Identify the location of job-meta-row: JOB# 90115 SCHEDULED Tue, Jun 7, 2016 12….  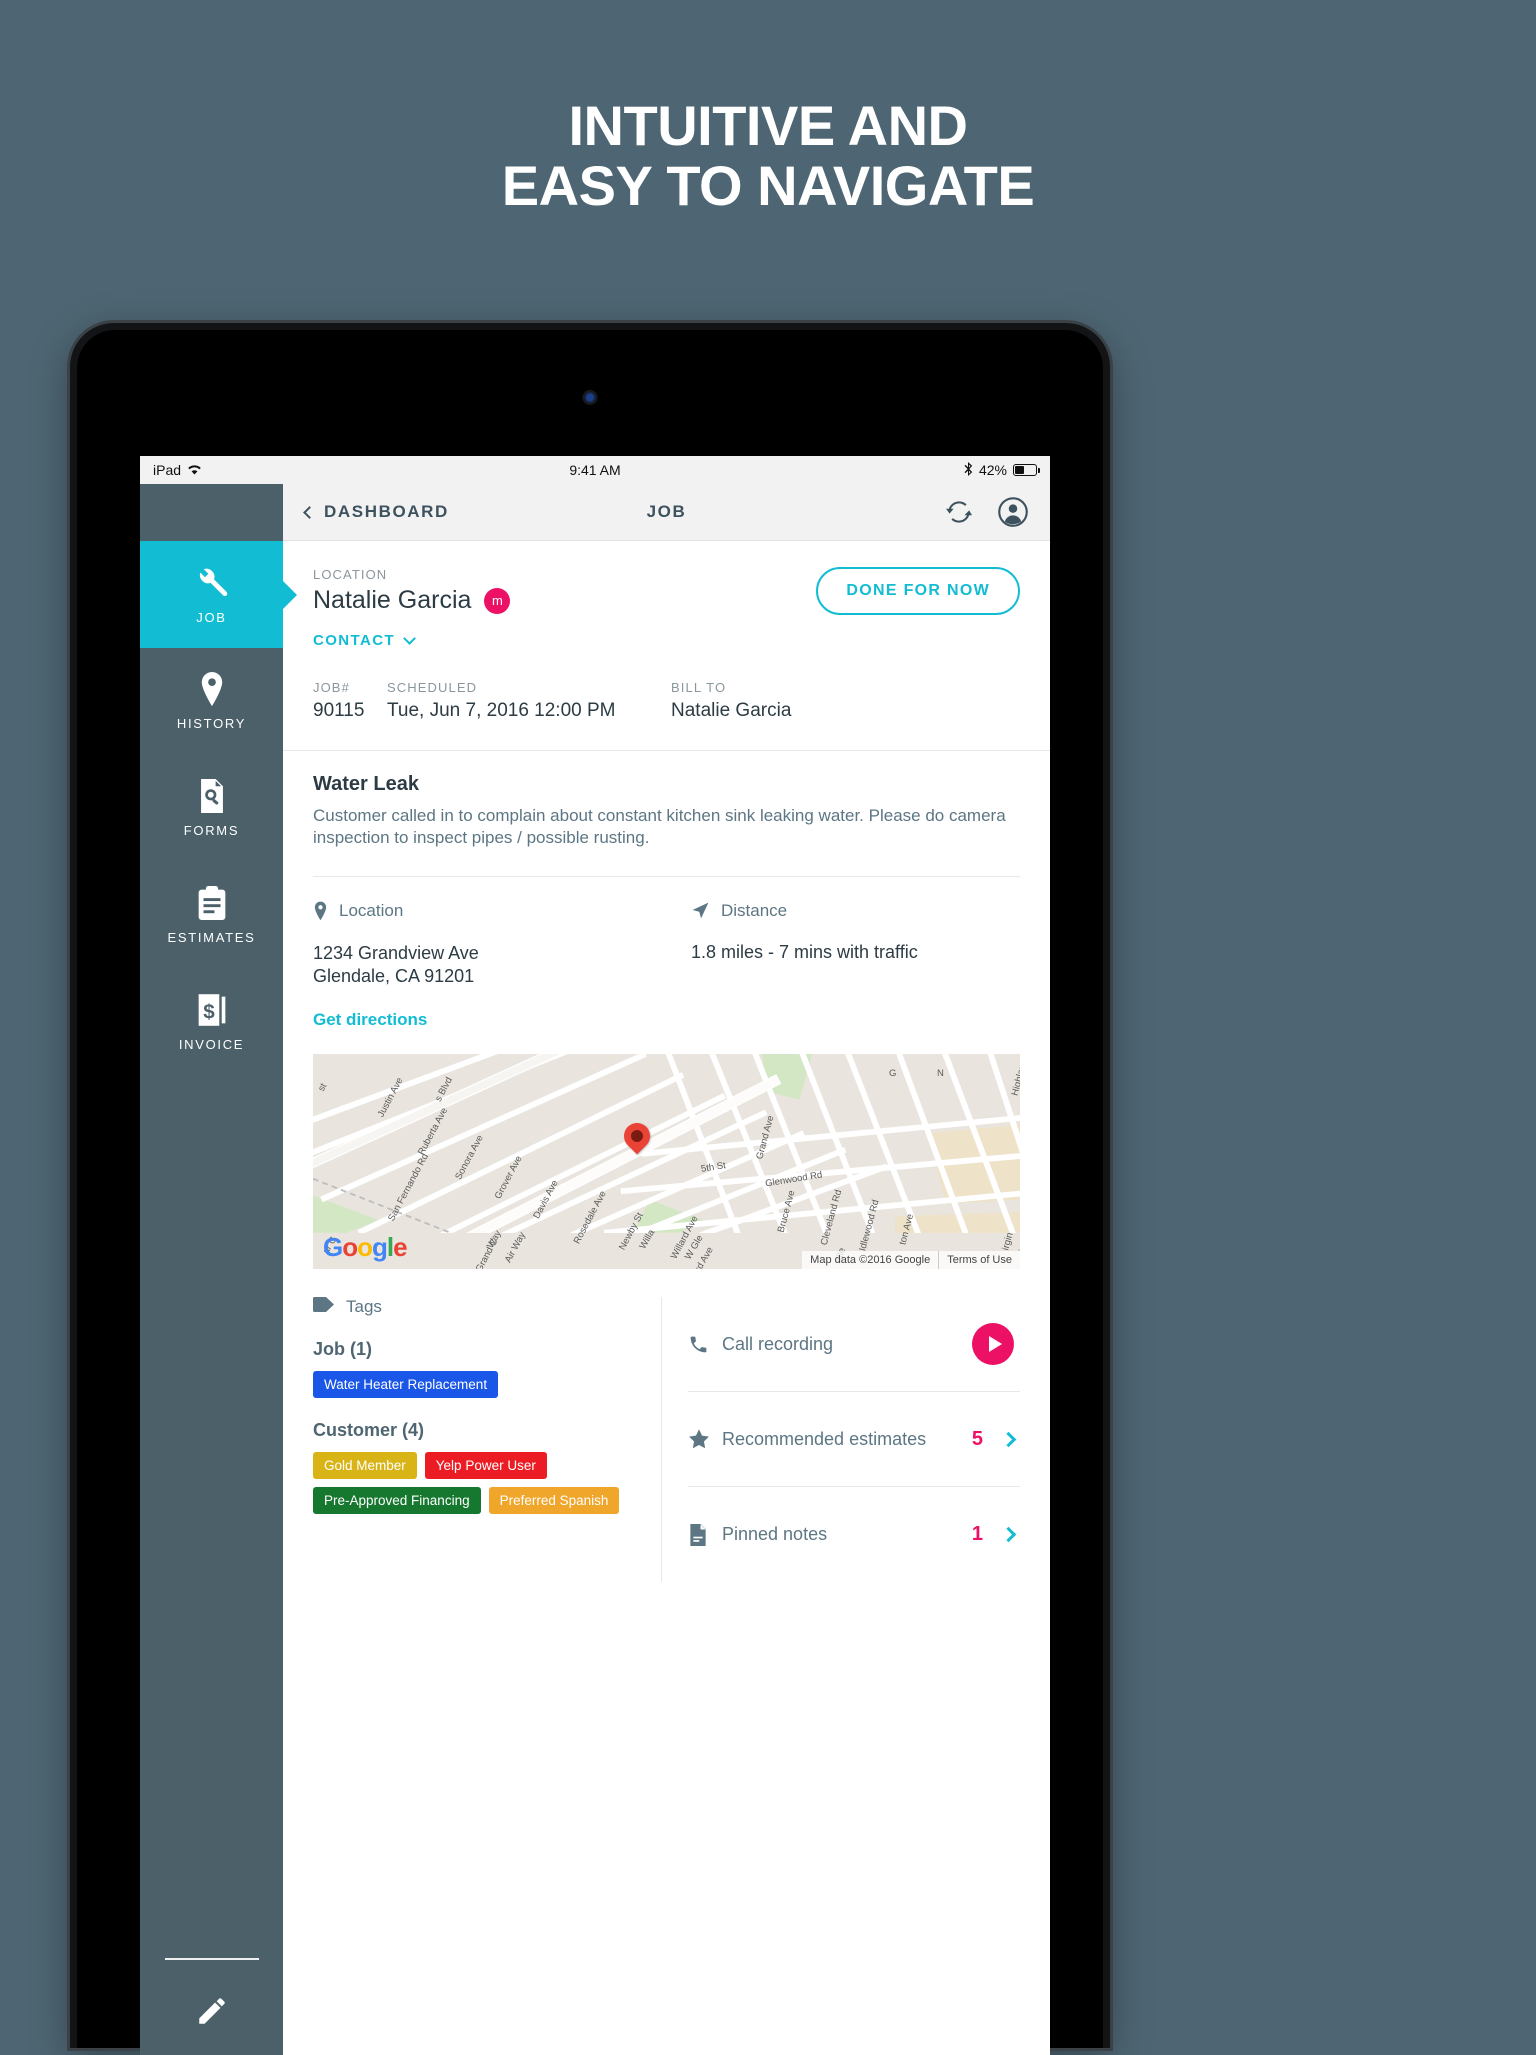
(666, 715).